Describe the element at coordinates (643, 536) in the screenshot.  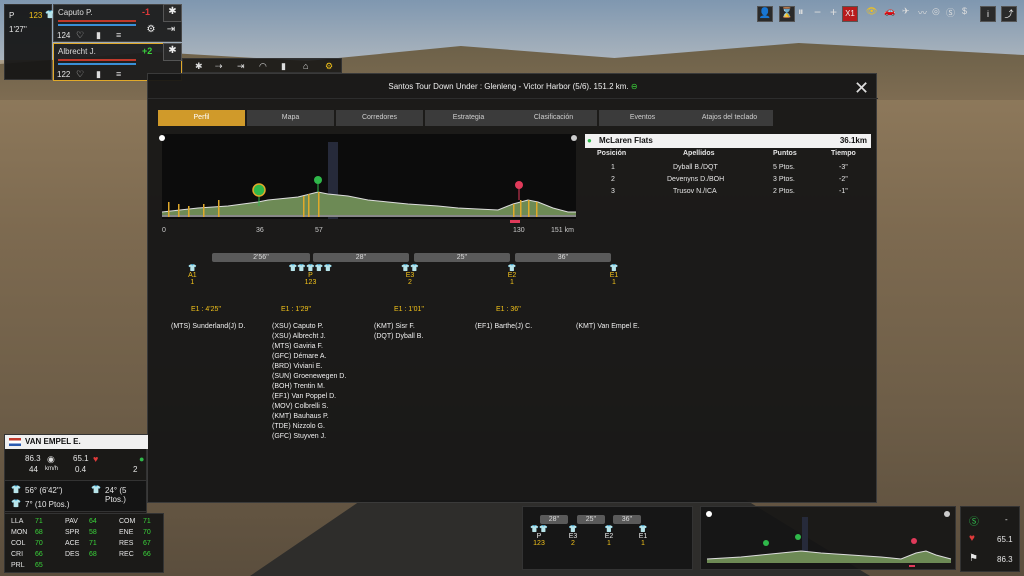
I see `mini-group: 👕 E1 1` at that location.